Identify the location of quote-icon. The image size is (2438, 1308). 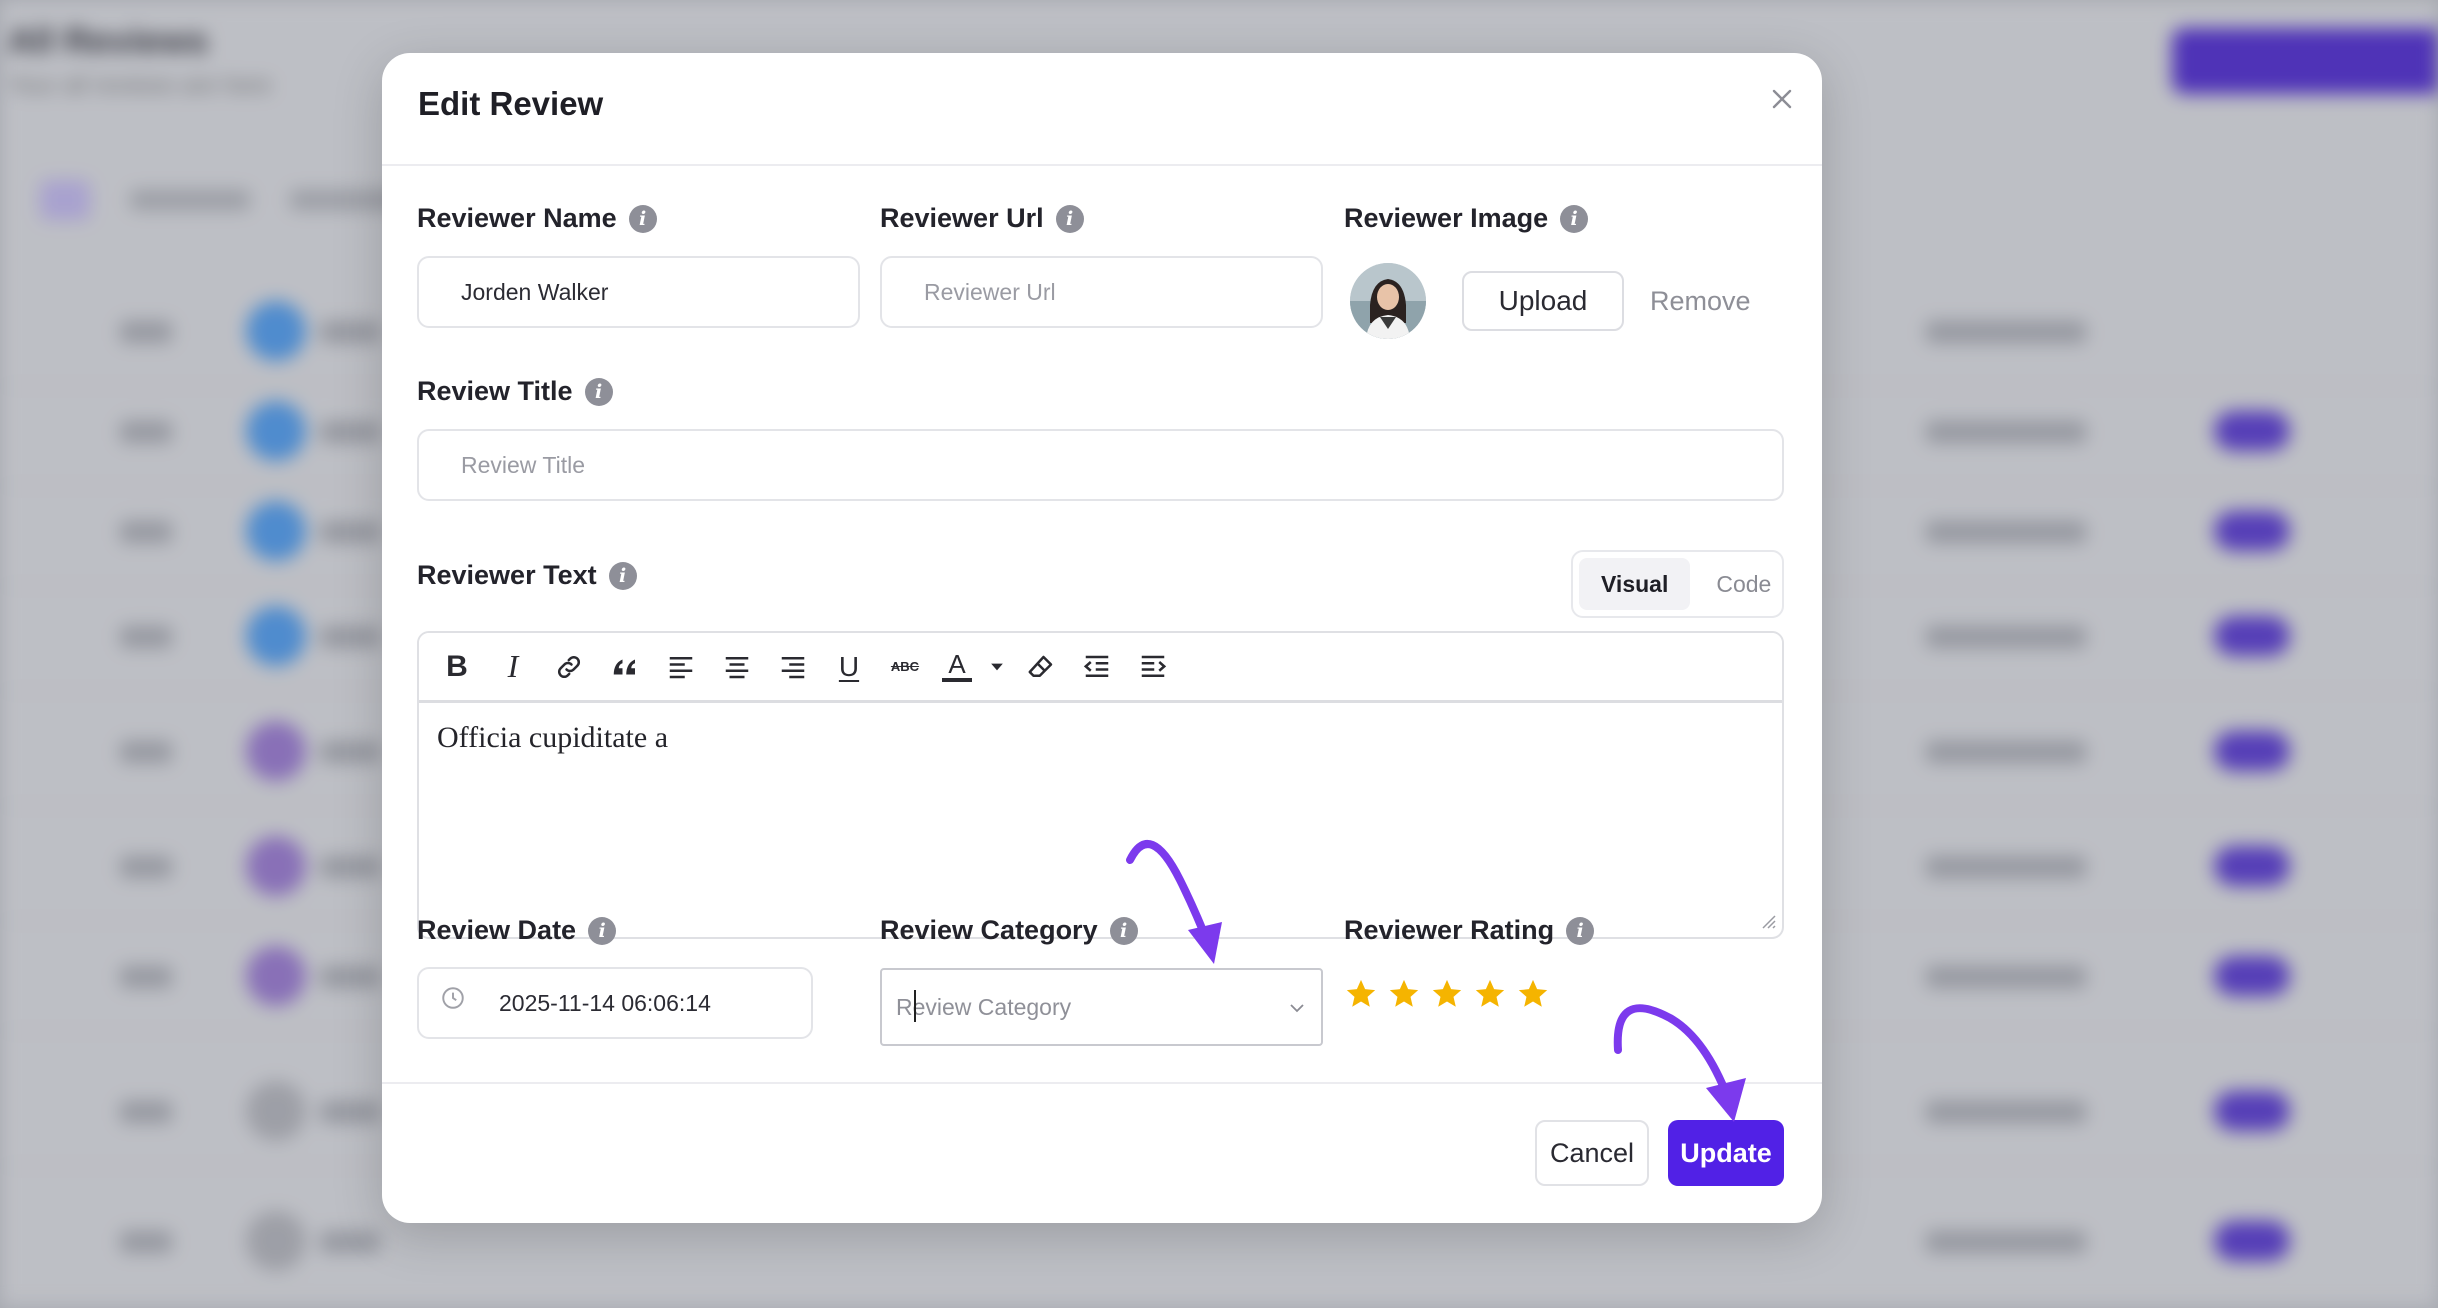
(624, 666).